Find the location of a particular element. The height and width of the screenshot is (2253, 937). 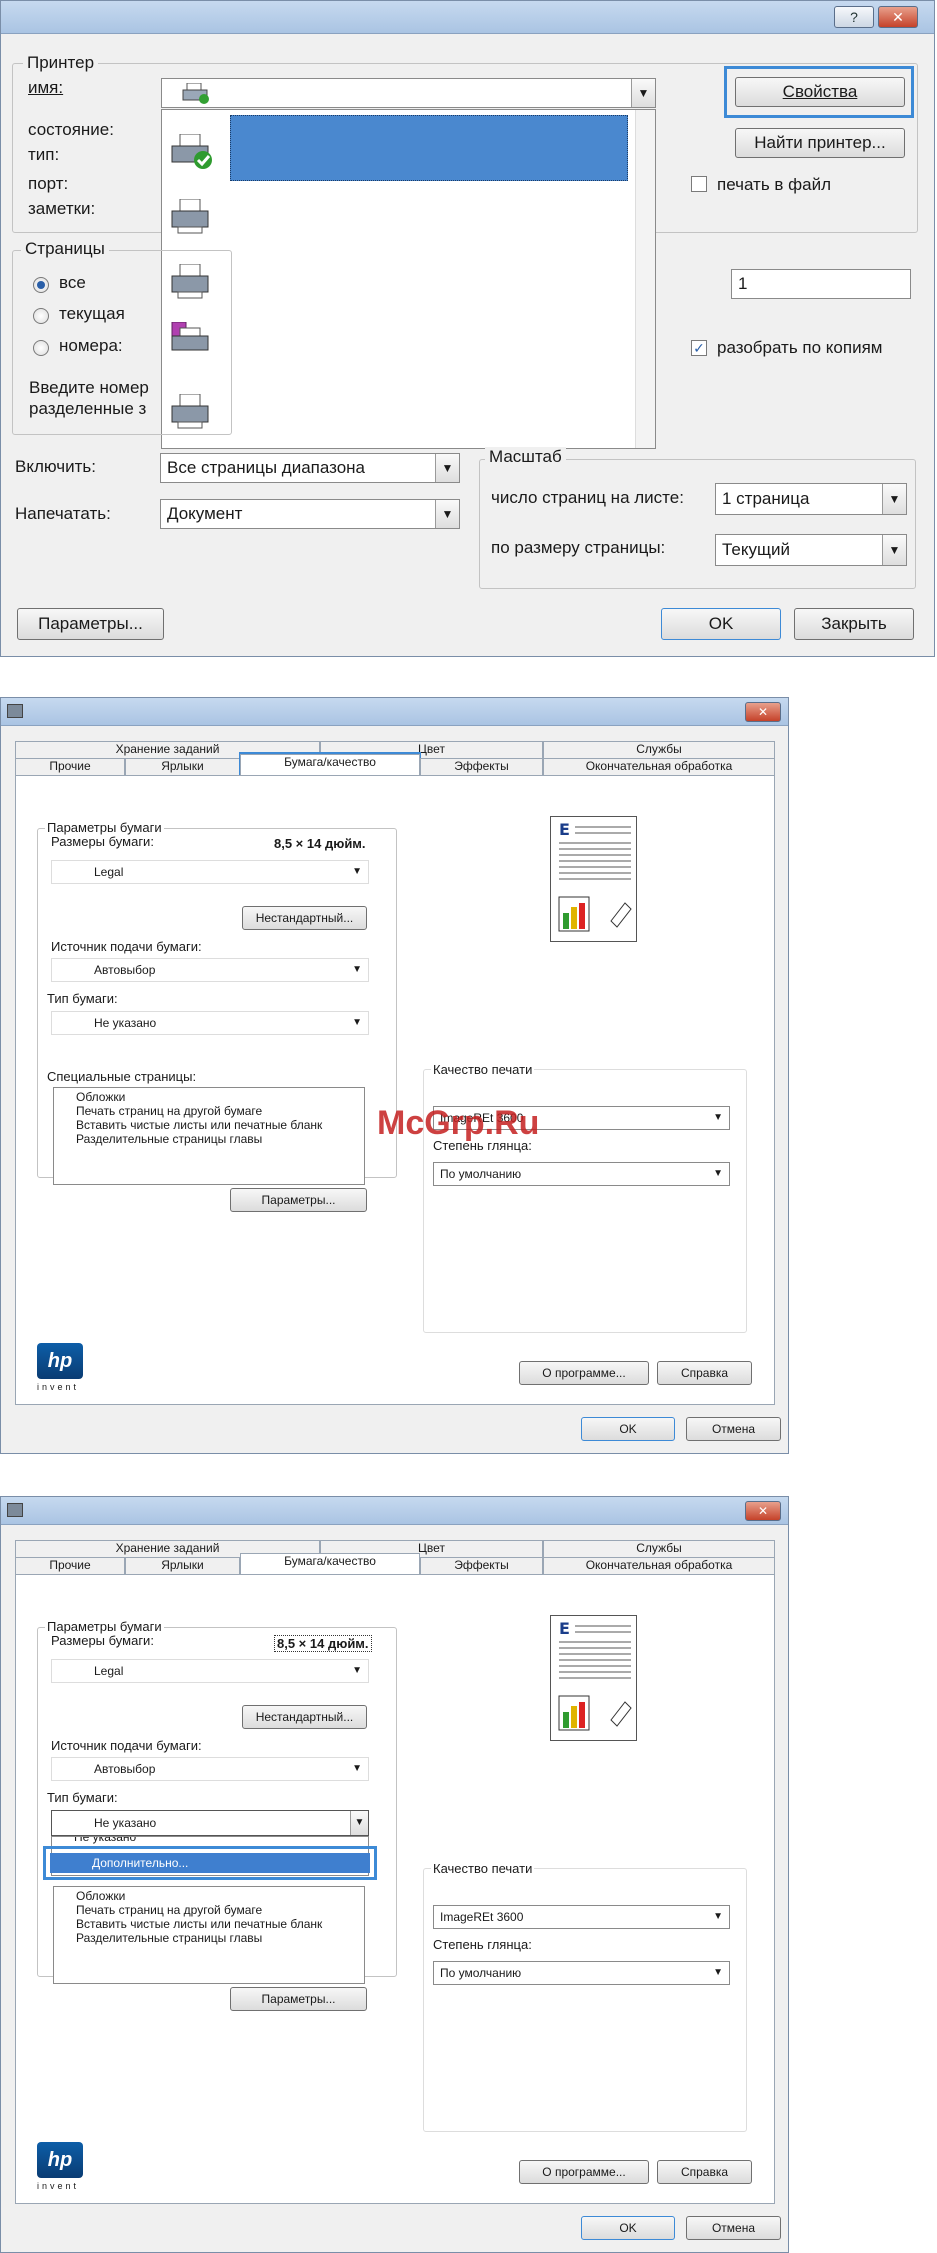

gloss-label: Степень глянца: is located at coordinates (482, 1944).